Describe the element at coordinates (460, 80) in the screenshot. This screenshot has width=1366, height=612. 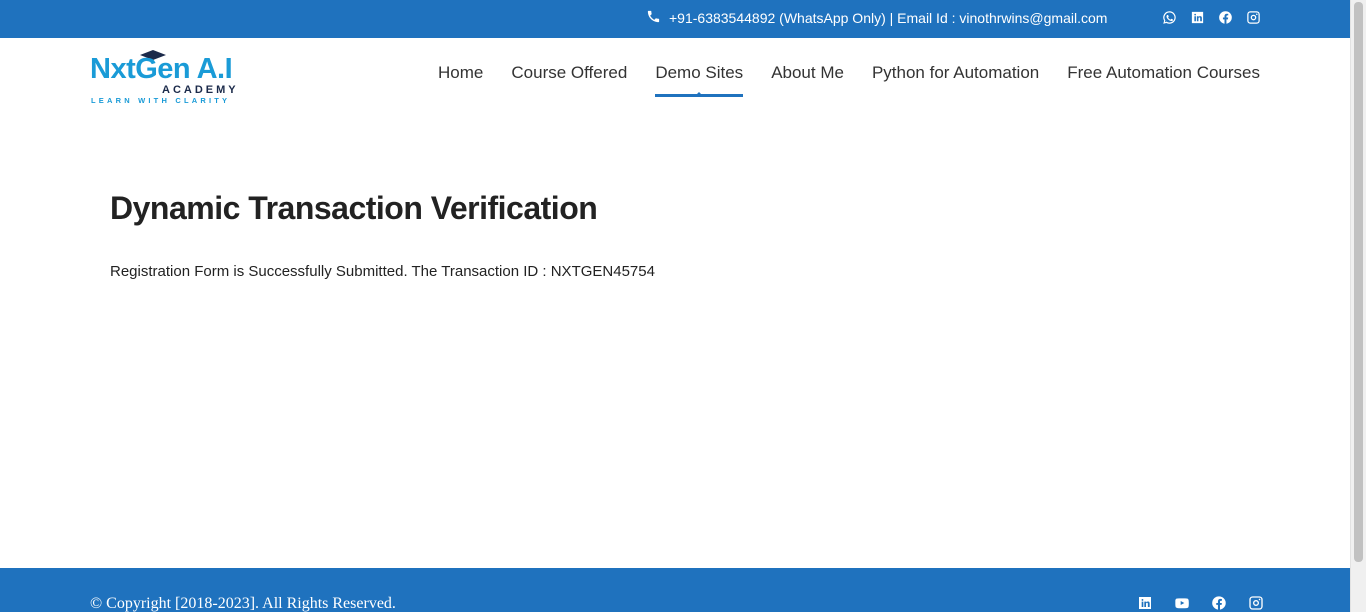
I see `nav-item-home: Home` at that location.